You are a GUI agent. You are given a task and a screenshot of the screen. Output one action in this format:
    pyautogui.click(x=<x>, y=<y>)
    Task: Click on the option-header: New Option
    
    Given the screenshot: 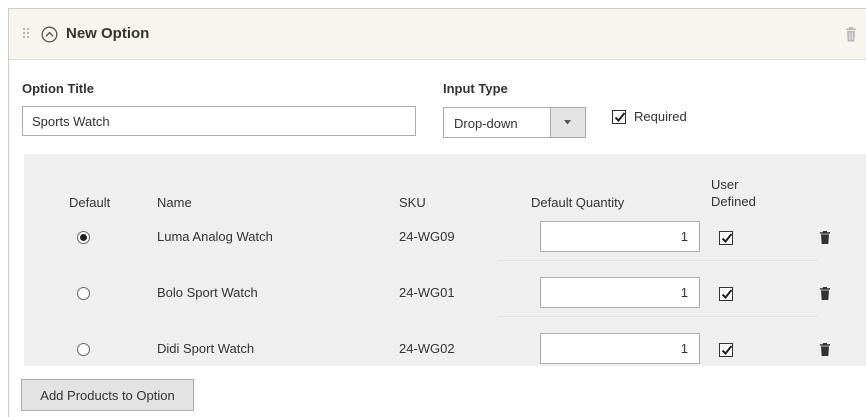 What is the action you would take?
    pyautogui.click(x=437, y=34)
    